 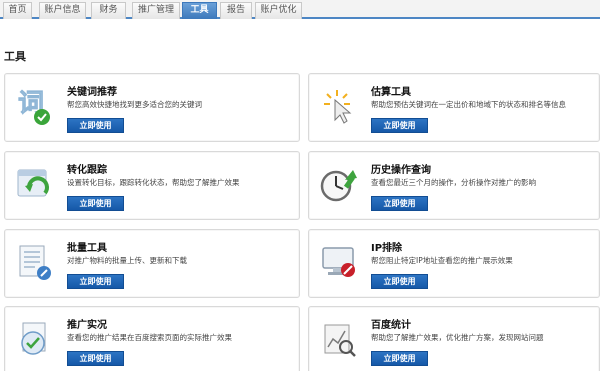 I want to click on tool-card-history-query: 历史操作查询 查看您最近三个月的操作，分析操作对推广的影响 立即使用, so click(x=454, y=185).